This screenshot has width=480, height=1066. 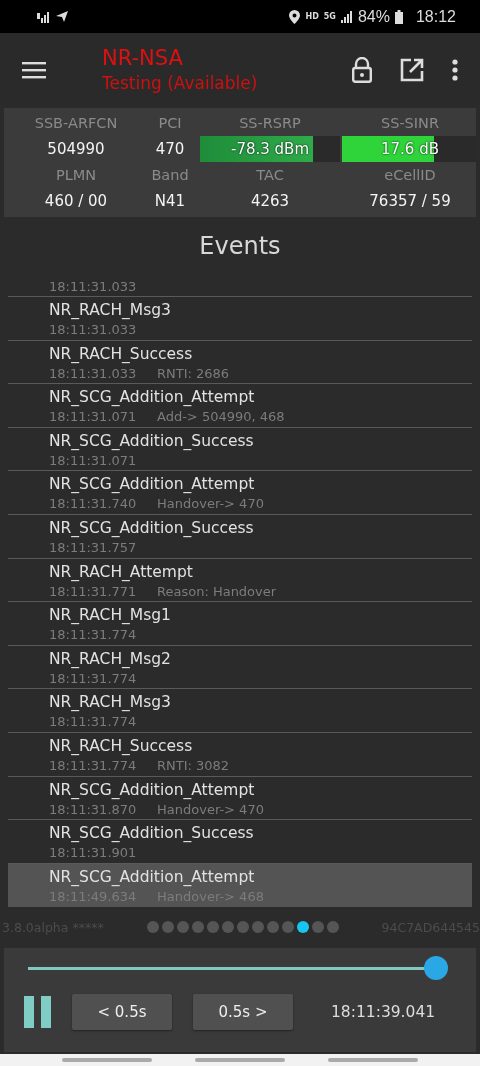 I want to click on event-time: 18:11:31.771, so click(x=93, y=591).